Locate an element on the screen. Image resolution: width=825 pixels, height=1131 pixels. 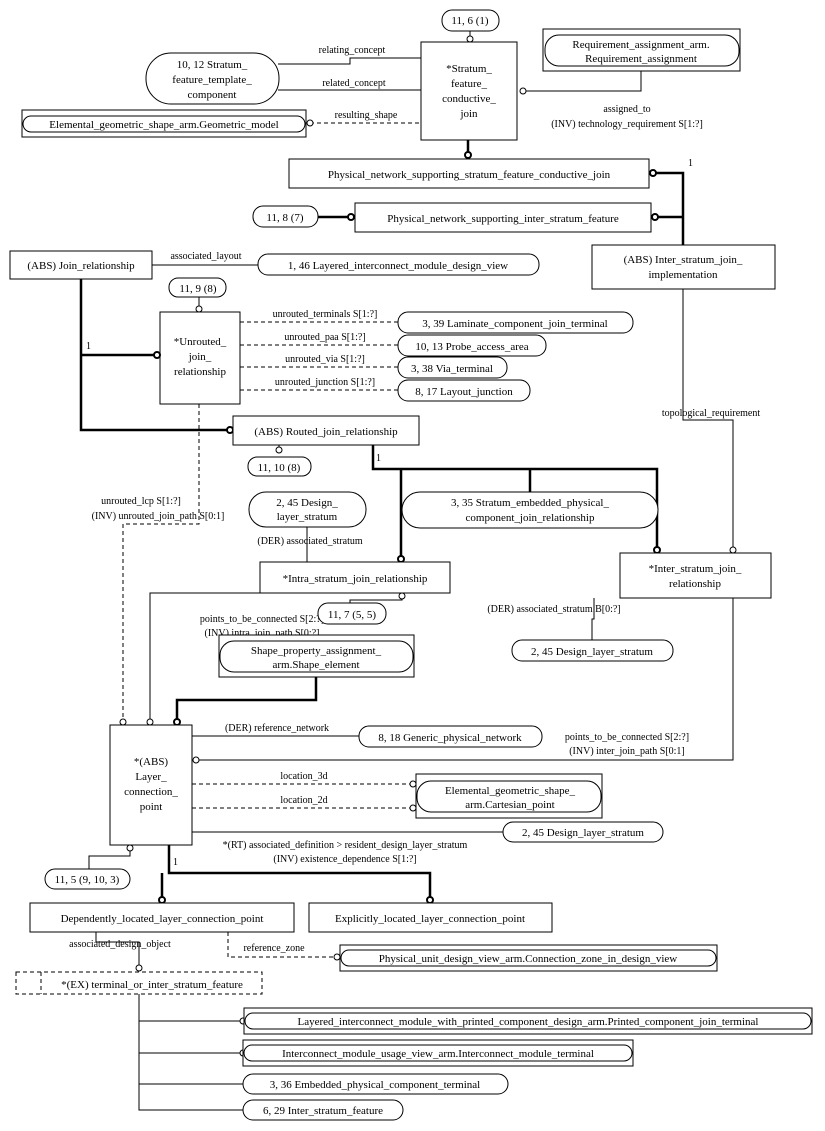
intra-supertype-circle is located at coordinates (401, 559).